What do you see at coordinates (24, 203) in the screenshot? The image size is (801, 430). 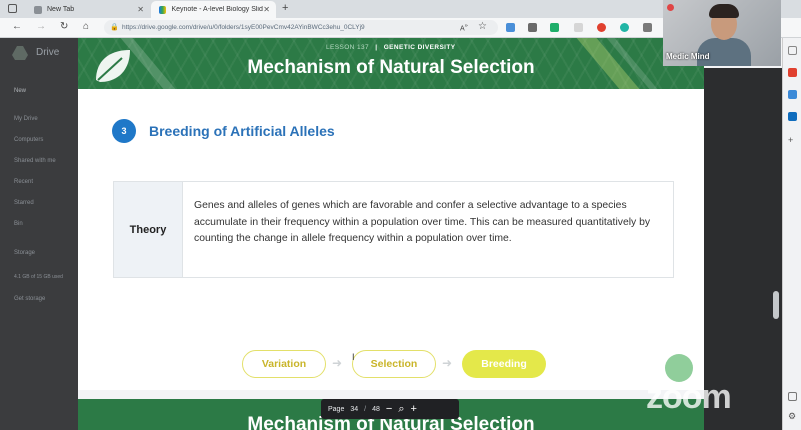 I see `sidebar-item-starred: Starred` at bounding box center [24, 203].